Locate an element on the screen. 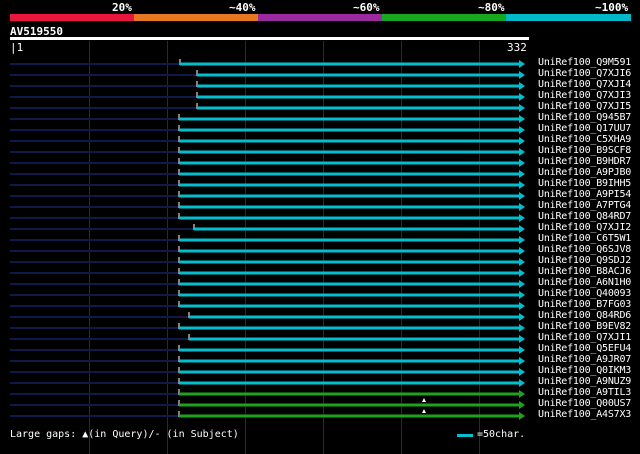 The image size is (640, 454). hit-label: UniRef100_A4S7X3 is located at coordinates (584, 414).